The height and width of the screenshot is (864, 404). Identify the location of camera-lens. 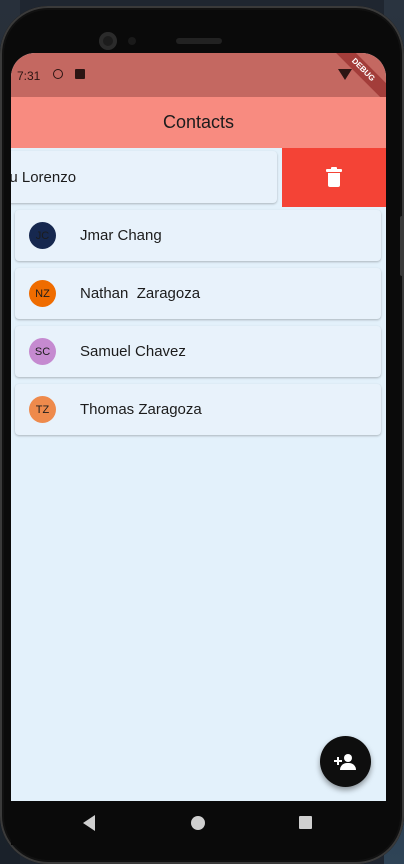
(108, 41).